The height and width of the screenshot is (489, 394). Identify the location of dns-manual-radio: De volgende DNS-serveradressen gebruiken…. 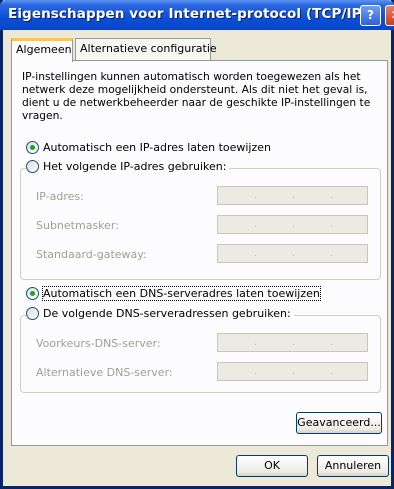
(160, 313).